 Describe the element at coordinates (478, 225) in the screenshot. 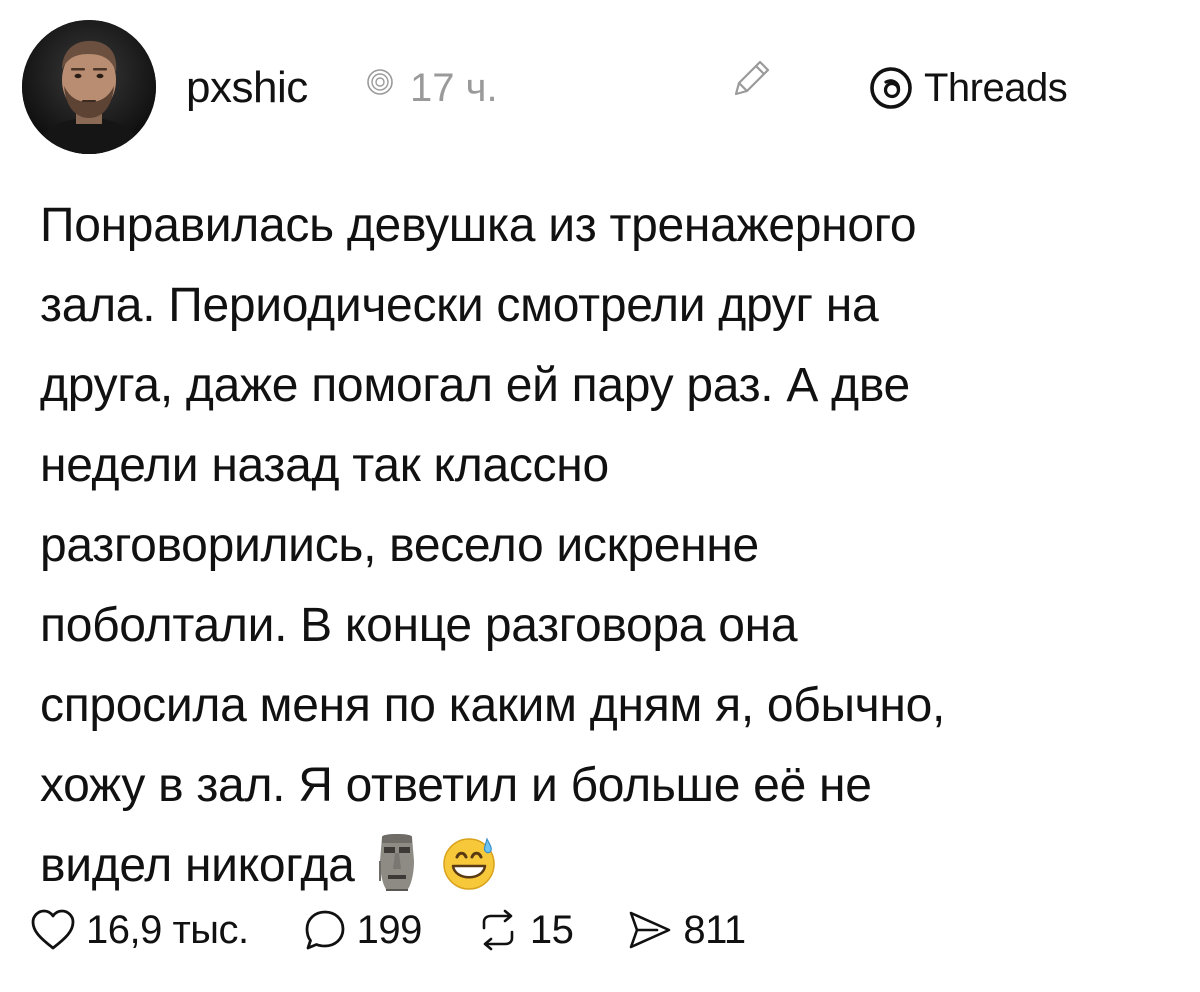

I see `post-text-line: Понравилась девушка из тренажерного` at that location.